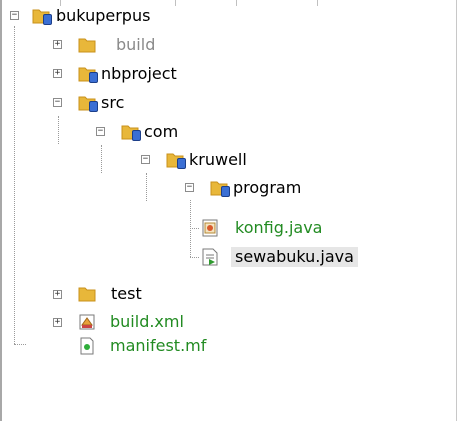 Image resolution: width=465 pixels, height=421 pixels. Describe the element at coordinates (126, 294) in the screenshot. I see `node-label-test: test` at that location.